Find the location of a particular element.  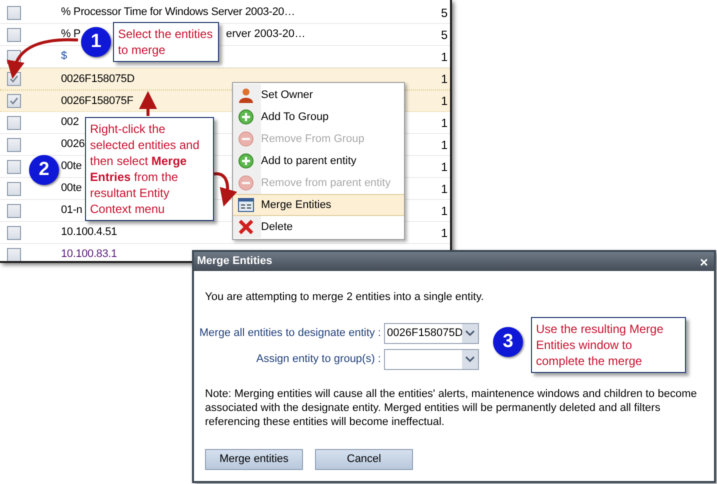

entity-name: % P is located at coordinates (71, 34).